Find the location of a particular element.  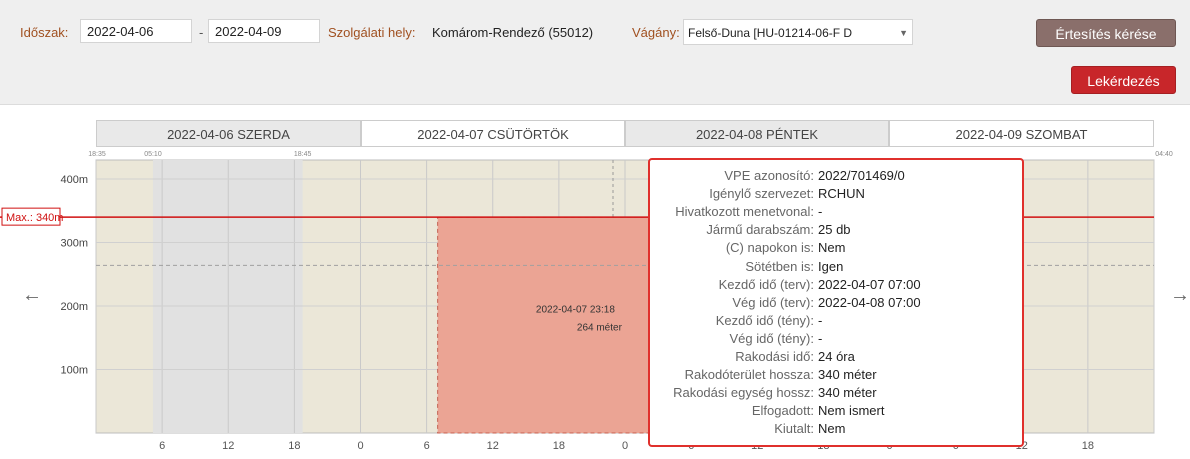

tooltip-row: Vég idő (tény): - is located at coordinates (838, 339).